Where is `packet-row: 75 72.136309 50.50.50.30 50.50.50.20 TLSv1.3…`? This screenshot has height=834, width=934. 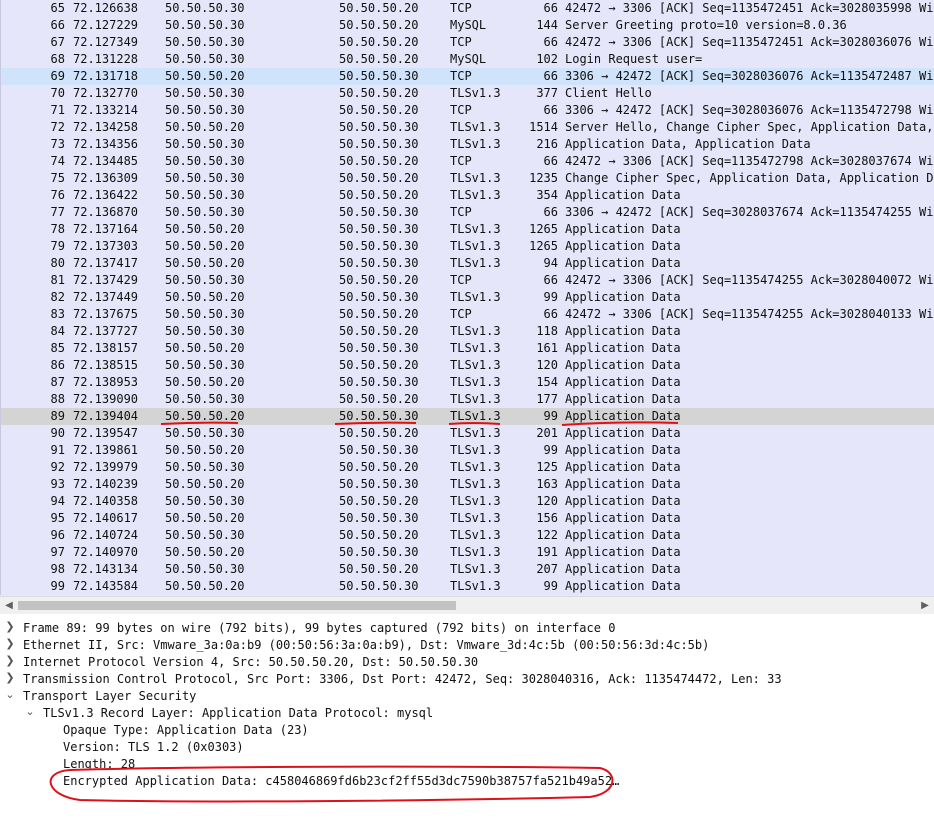 packet-row: 75 72.136309 50.50.50.30 50.50.50.20 TLSv1.3… is located at coordinates (467, 178).